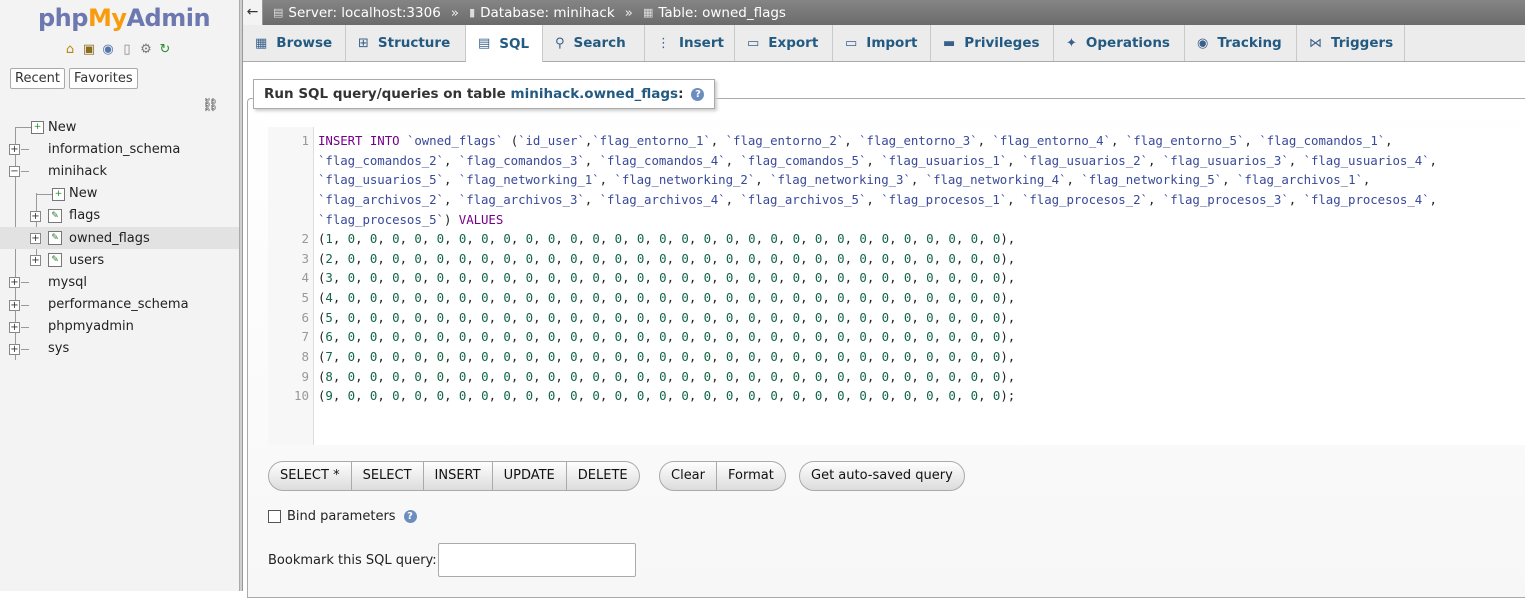 The width and height of the screenshot is (1525, 598). What do you see at coordinates (114, 149) in the screenshot?
I see `tree-label: information_schema` at bounding box center [114, 149].